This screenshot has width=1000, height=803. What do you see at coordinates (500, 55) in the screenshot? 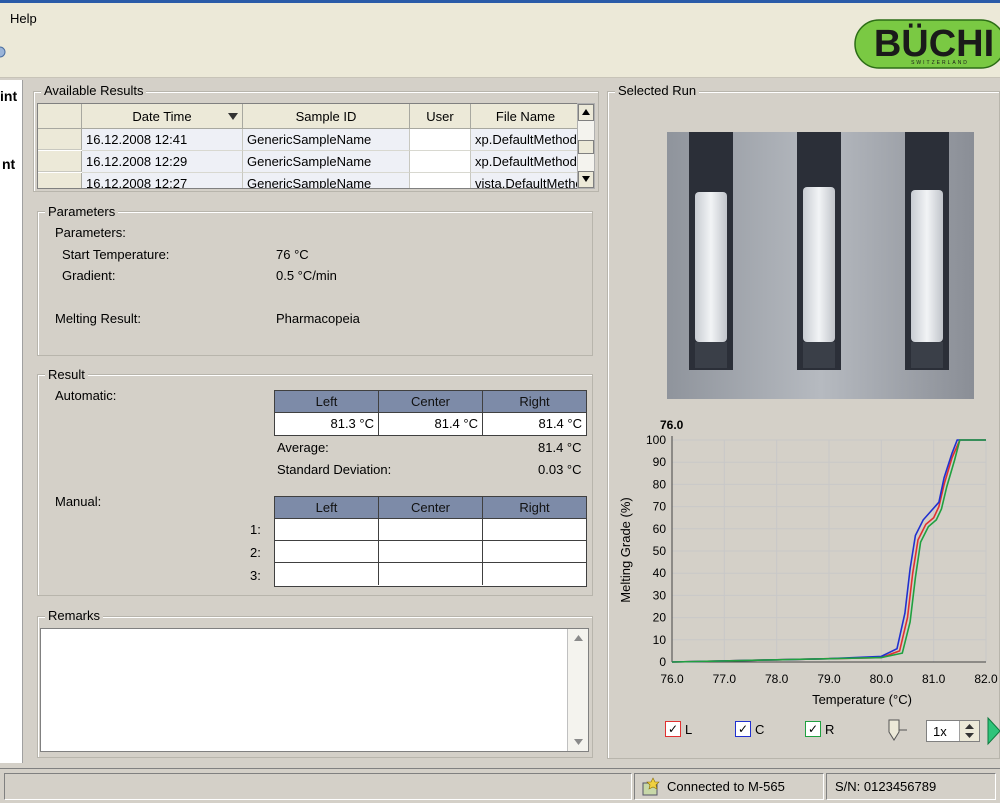
I see `toolbar` at bounding box center [500, 55].